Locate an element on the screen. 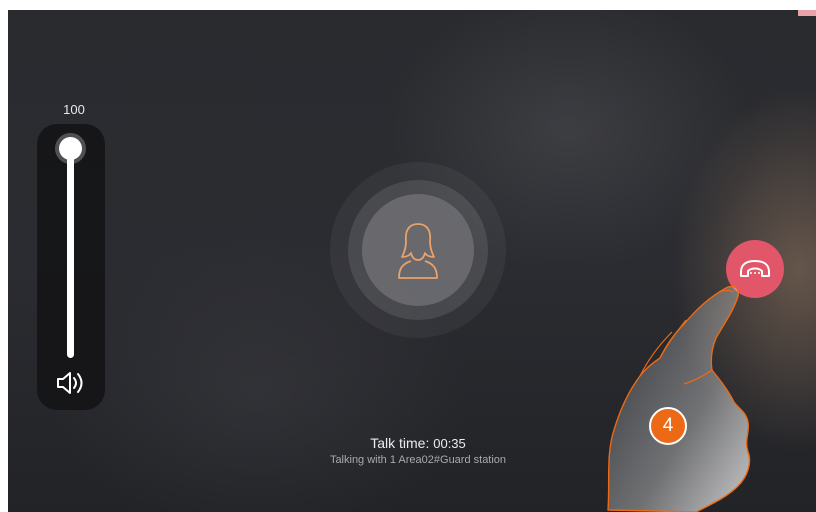  talking-with-text: Talking with 1 Area02#Guard station is located at coordinates (418, 460).